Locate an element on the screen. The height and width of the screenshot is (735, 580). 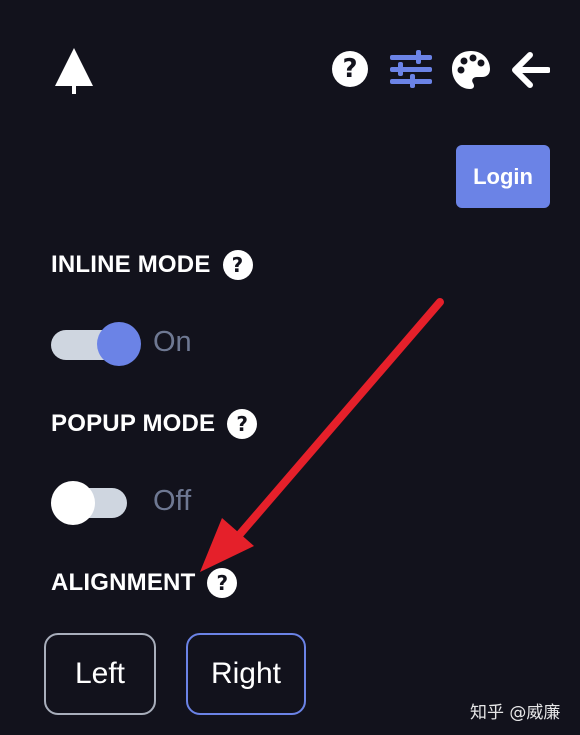
popup-mode-state: Off is located at coordinates (172, 501).